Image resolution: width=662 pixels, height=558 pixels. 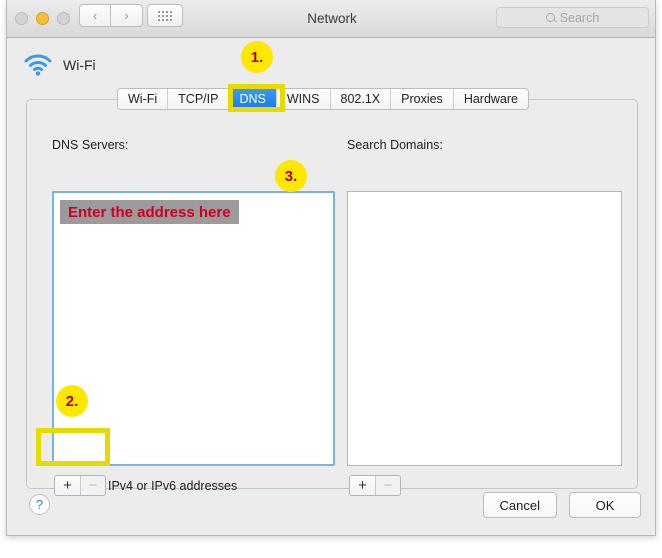 I want to click on search-domains-add-remove-control: + −, so click(x=375, y=485).